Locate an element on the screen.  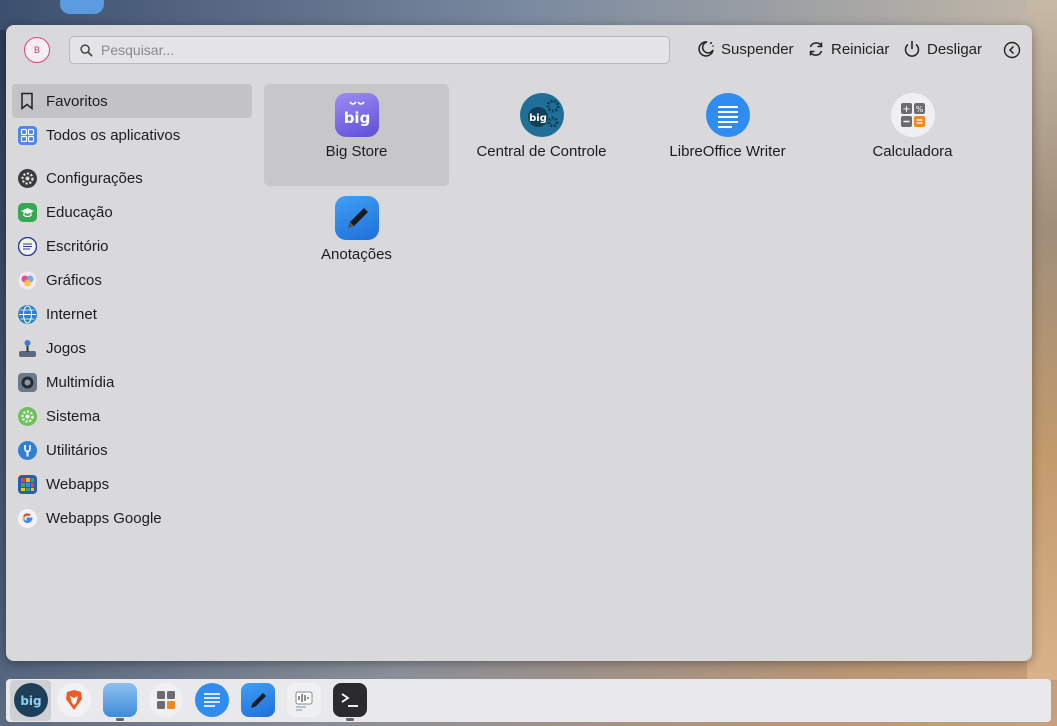
app-tile-label: Anotações is located at coordinates (356, 254).